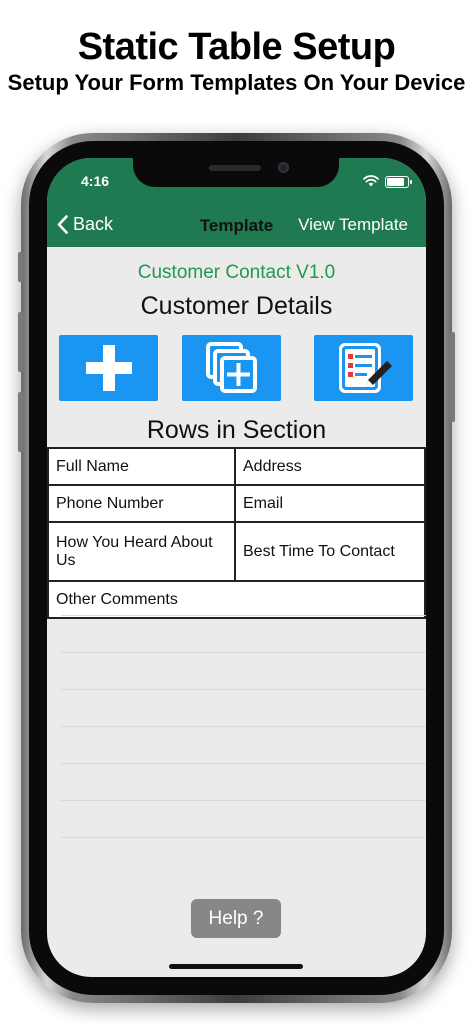 The width and height of the screenshot is (473, 1024). I want to click on navigation-bar: 4:16 Back Template View Template, so click(236, 202).